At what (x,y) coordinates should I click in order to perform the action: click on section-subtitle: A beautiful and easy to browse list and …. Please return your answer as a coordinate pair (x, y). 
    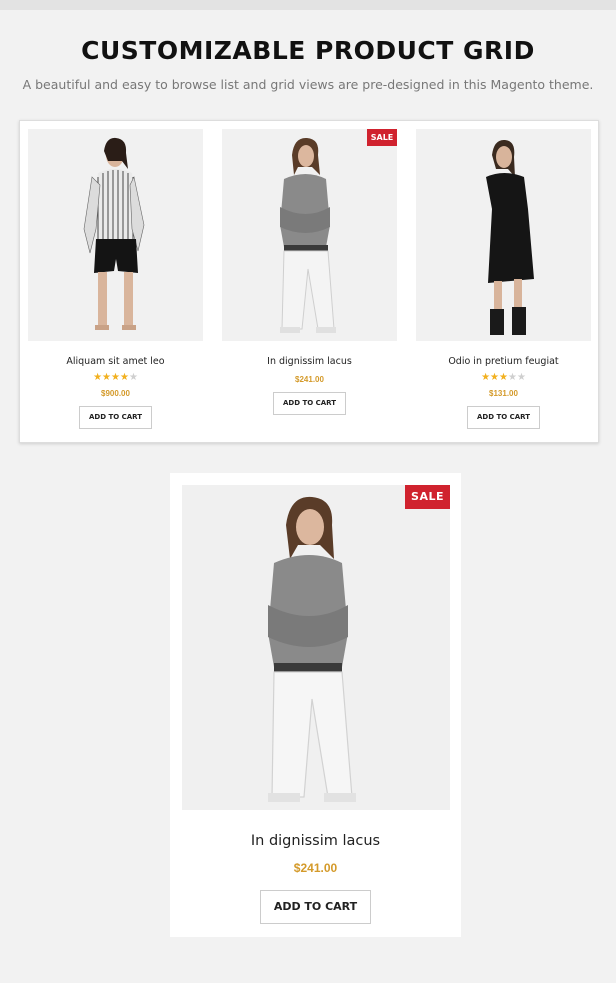
    Looking at the image, I should click on (308, 84).